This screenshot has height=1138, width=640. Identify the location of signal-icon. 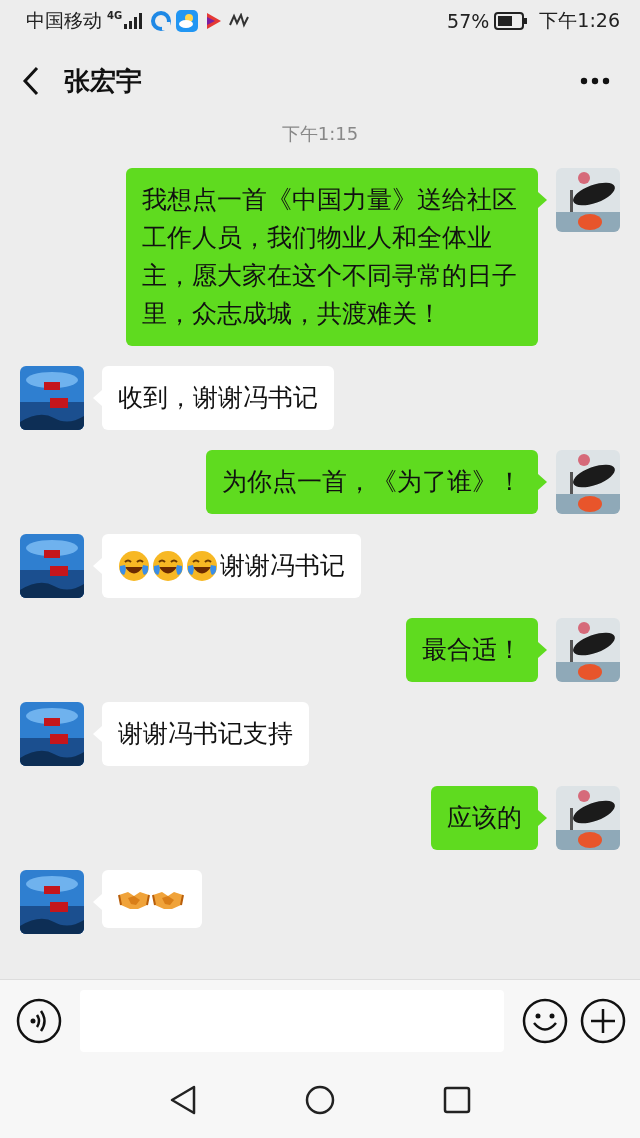
(133, 21).